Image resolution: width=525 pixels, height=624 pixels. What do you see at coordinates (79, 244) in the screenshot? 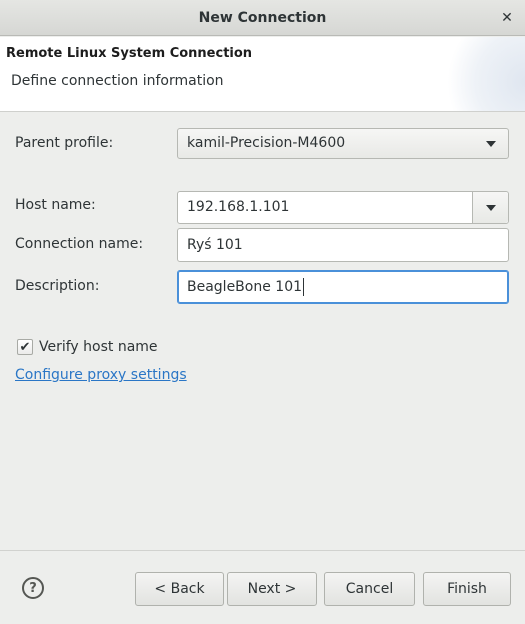
I see `connection-name-label: Connection name:` at bounding box center [79, 244].